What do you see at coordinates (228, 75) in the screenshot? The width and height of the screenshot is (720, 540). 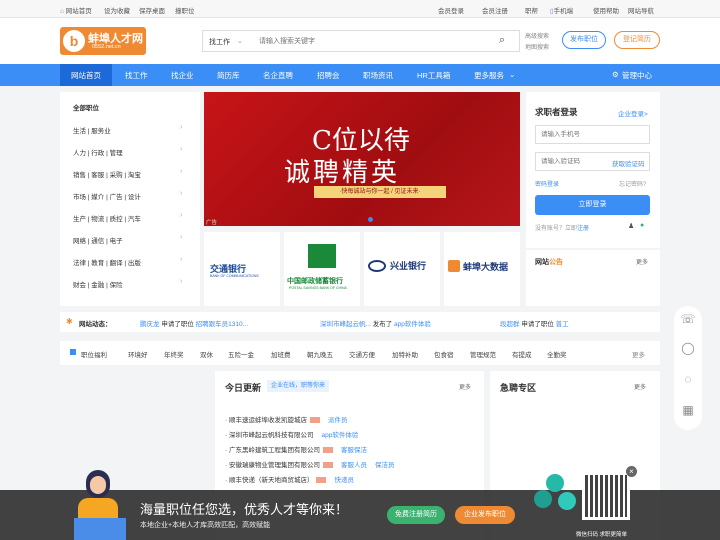 I see `nav-resume-db: 简历库` at bounding box center [228, 75].